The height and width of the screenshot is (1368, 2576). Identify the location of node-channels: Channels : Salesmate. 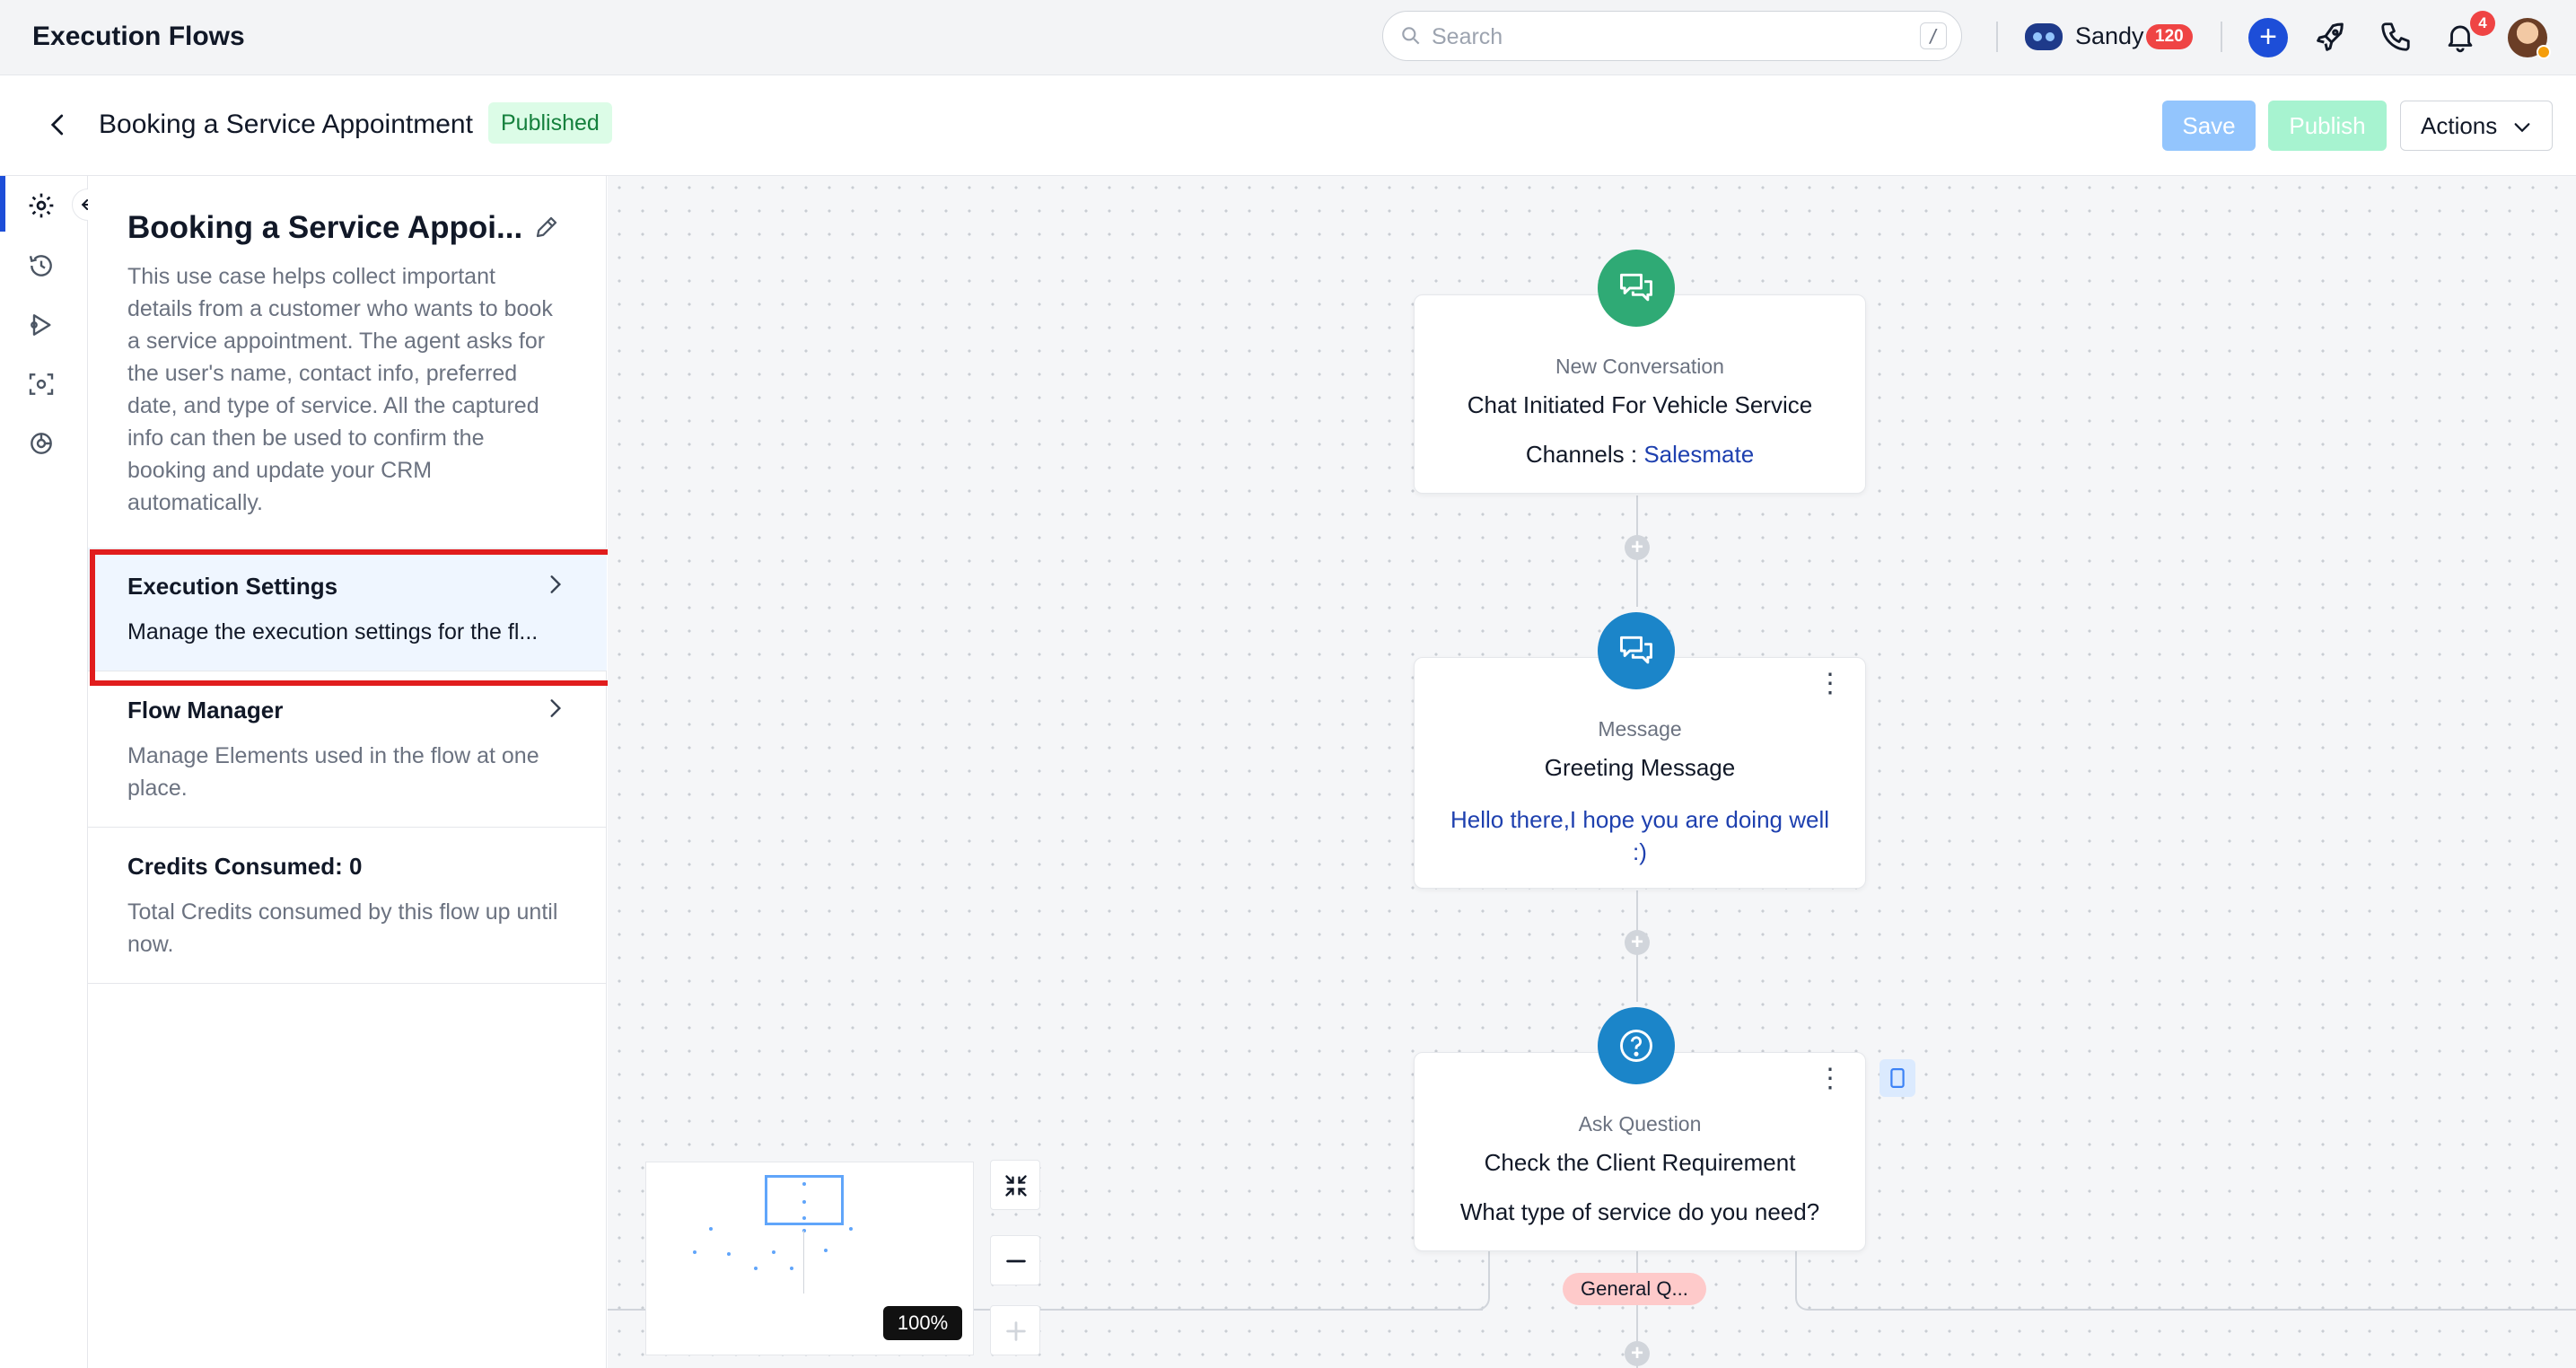
(1640, 455).